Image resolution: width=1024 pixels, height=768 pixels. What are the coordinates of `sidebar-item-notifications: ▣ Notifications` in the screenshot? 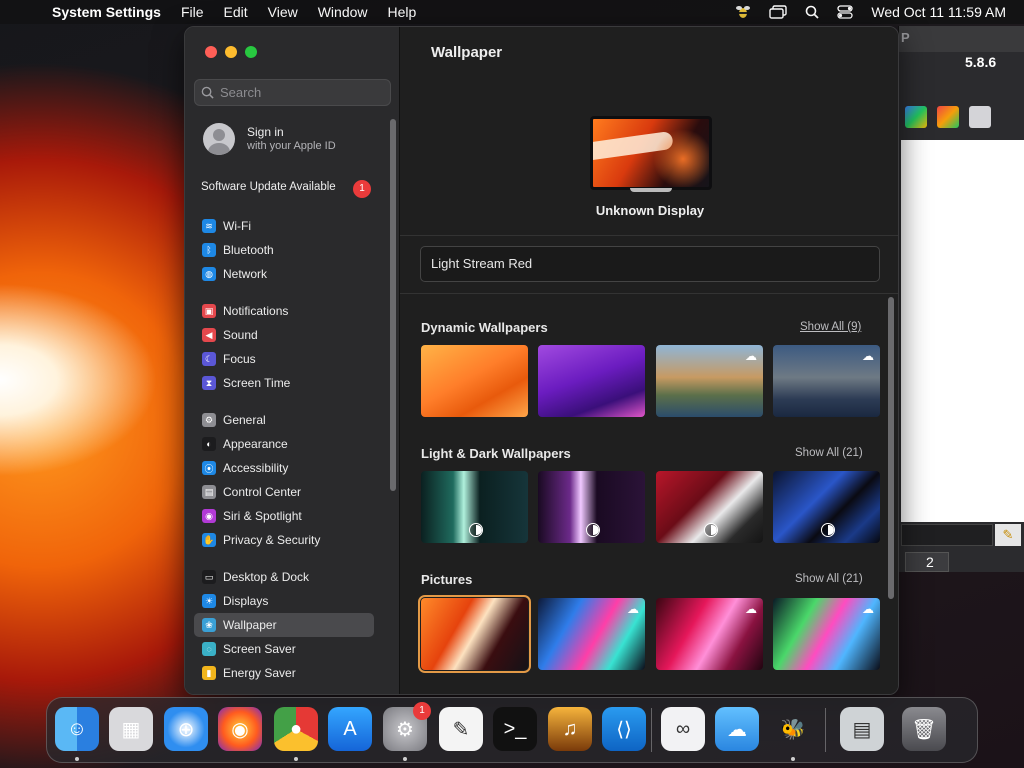 It's located at (284, 311).